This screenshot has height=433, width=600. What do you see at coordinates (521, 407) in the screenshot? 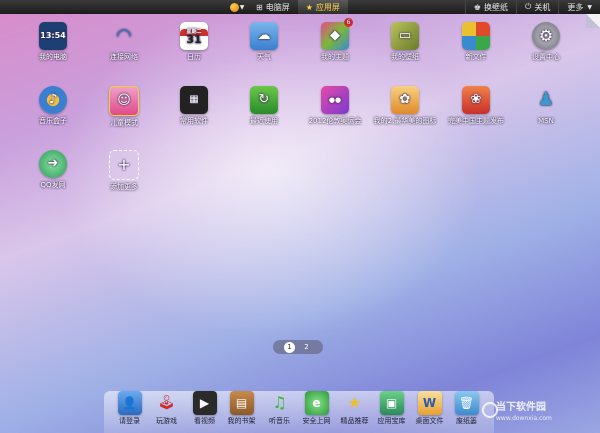
I see `watermark-title: 当下软件园` at bounding box center [521, 407].